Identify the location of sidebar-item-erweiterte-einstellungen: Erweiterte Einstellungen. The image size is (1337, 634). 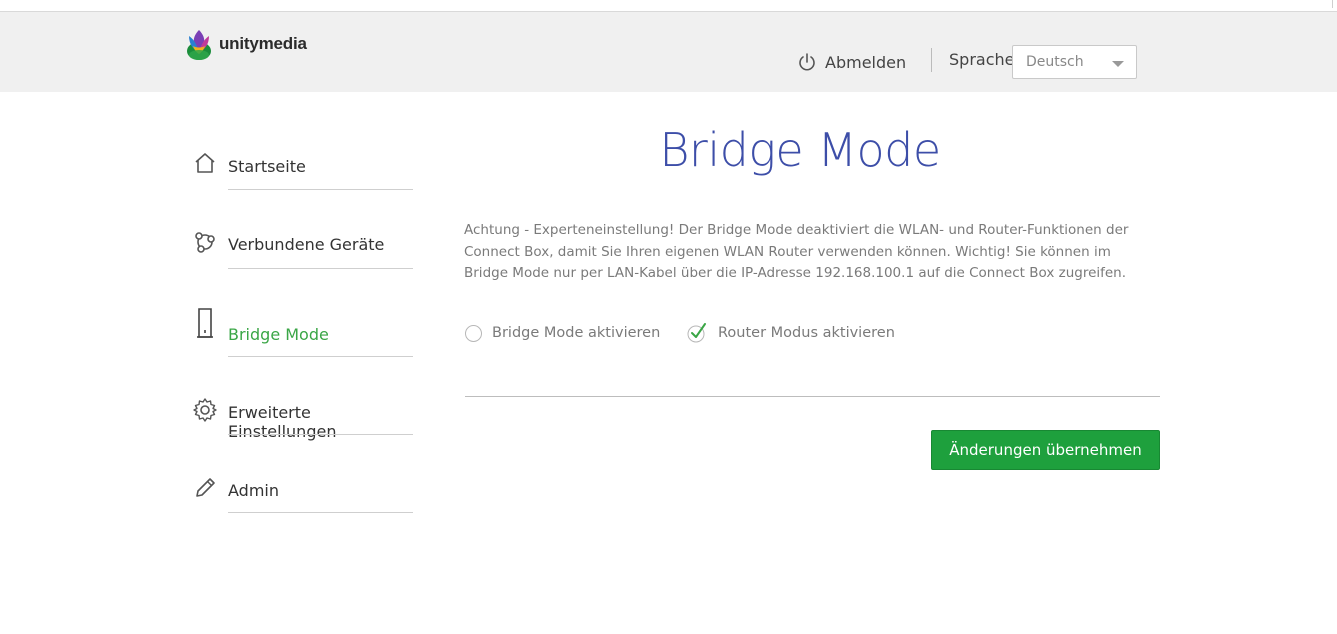
(305, 419).